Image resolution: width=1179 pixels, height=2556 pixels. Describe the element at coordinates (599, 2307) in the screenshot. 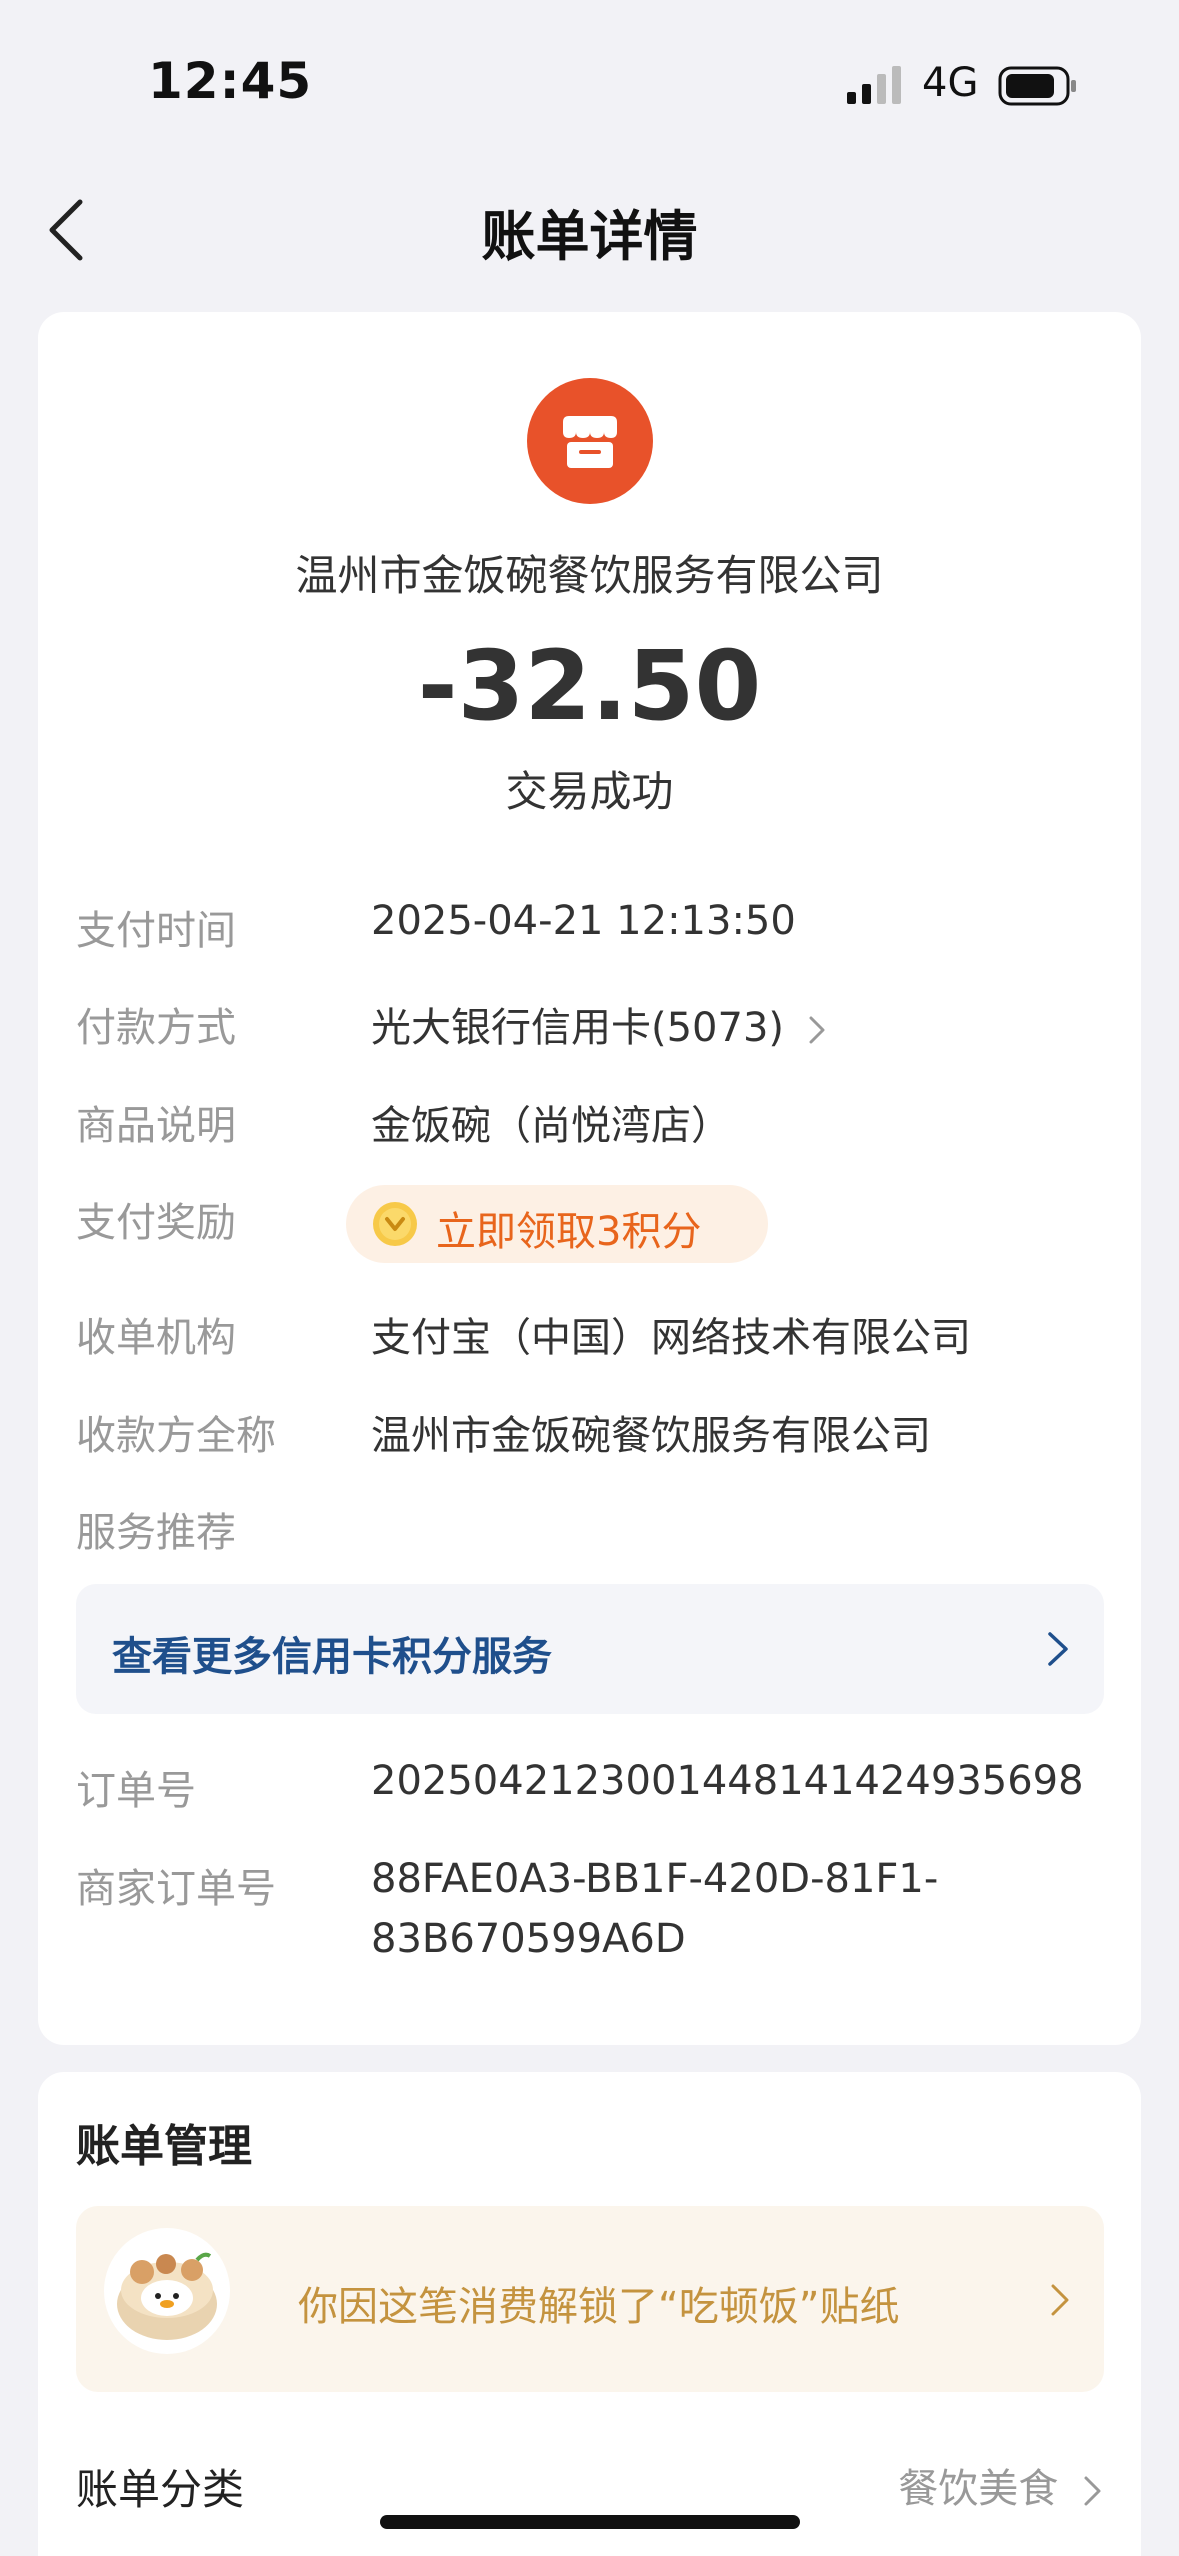

I see `sticker-unlock-text: 你因这笔消费解锁了“吃顿饭”贴纸` at that location.